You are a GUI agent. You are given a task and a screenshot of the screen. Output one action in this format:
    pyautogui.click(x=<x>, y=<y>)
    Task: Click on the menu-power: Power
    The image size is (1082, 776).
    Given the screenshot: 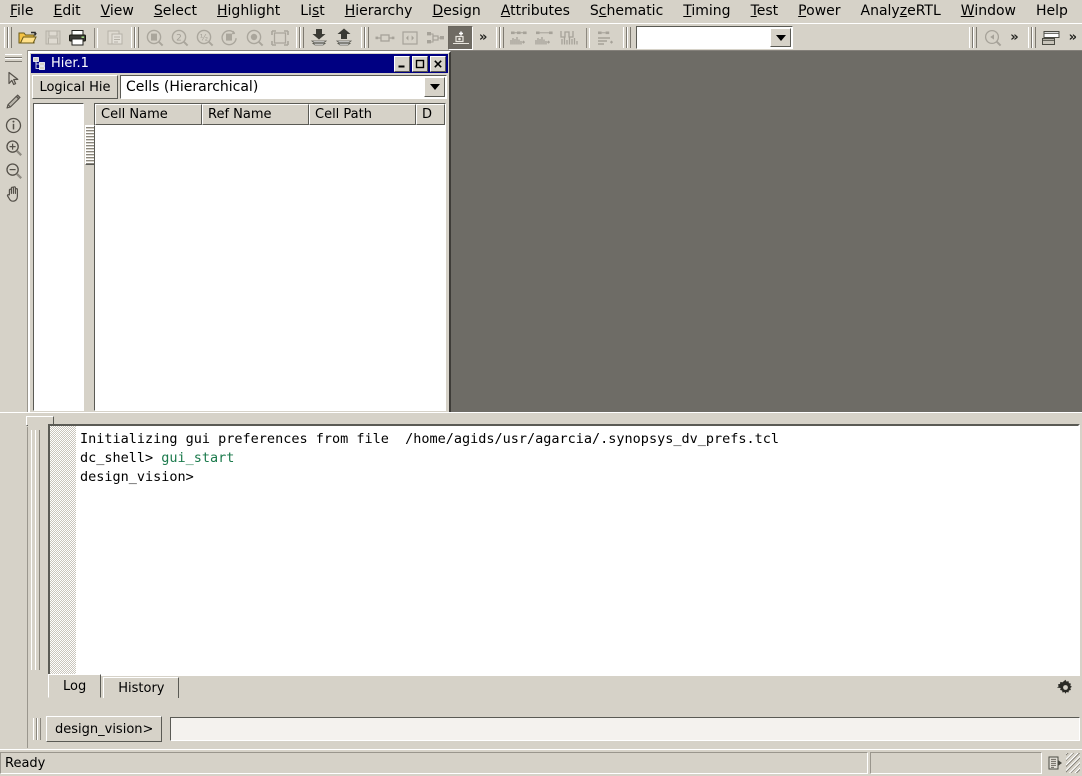 What is the action you would take?
    pyautogui.click(x=819, y=11)
    